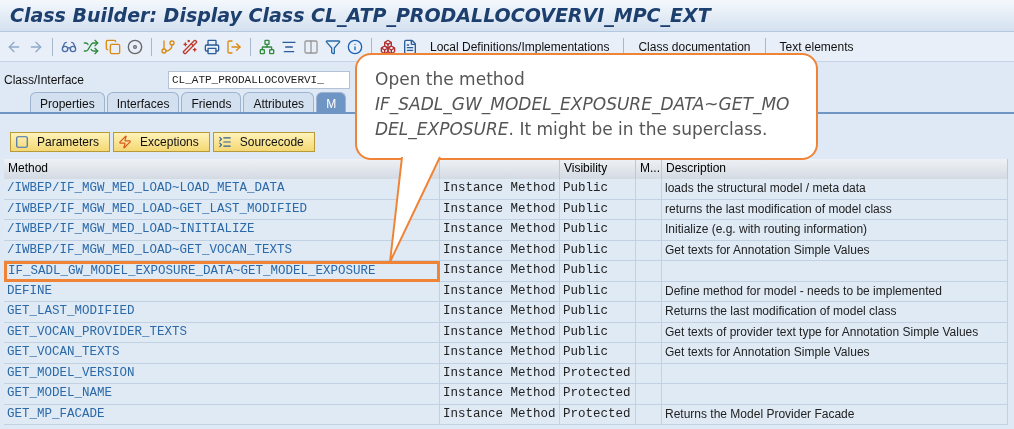 This screenshot has width=1014, height=429. I want to click on branch-icon, so click(168, 46).